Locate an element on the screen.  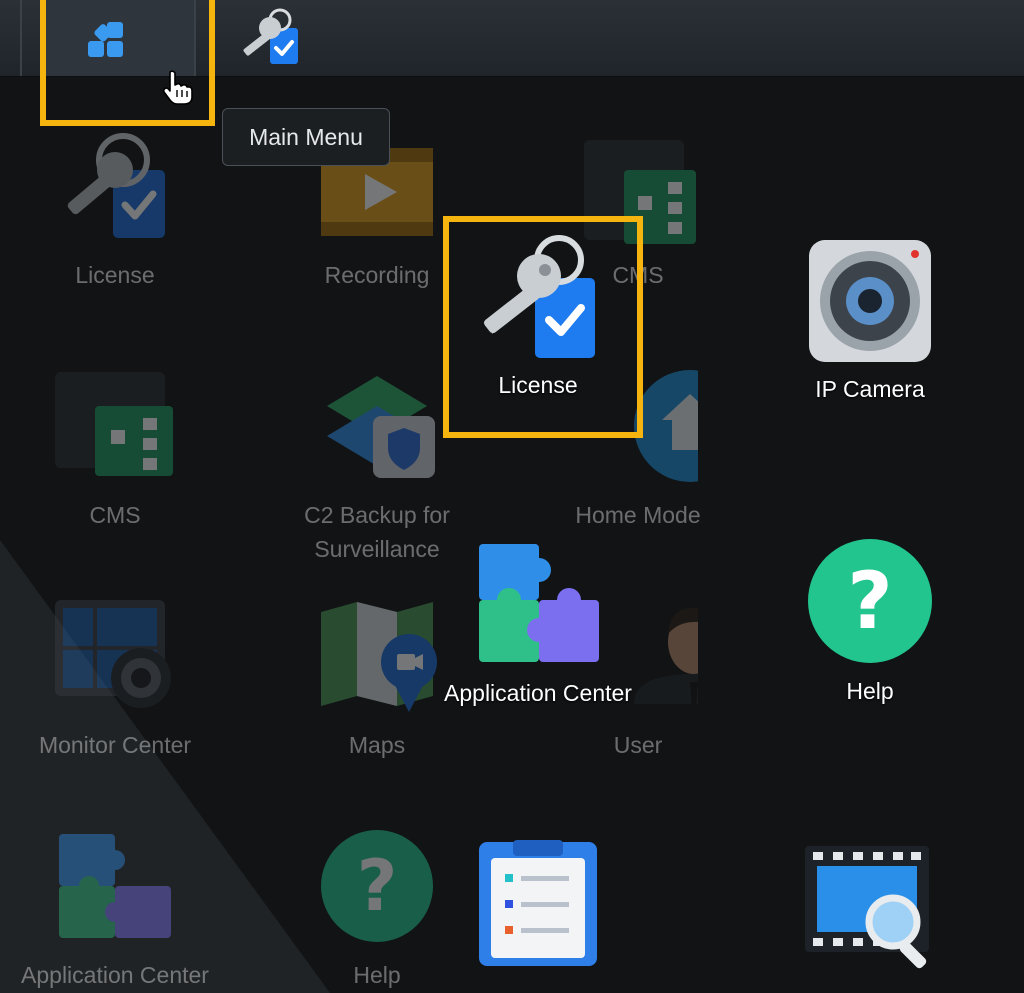
menu-item-log-center is located at coordinates (538, 903).